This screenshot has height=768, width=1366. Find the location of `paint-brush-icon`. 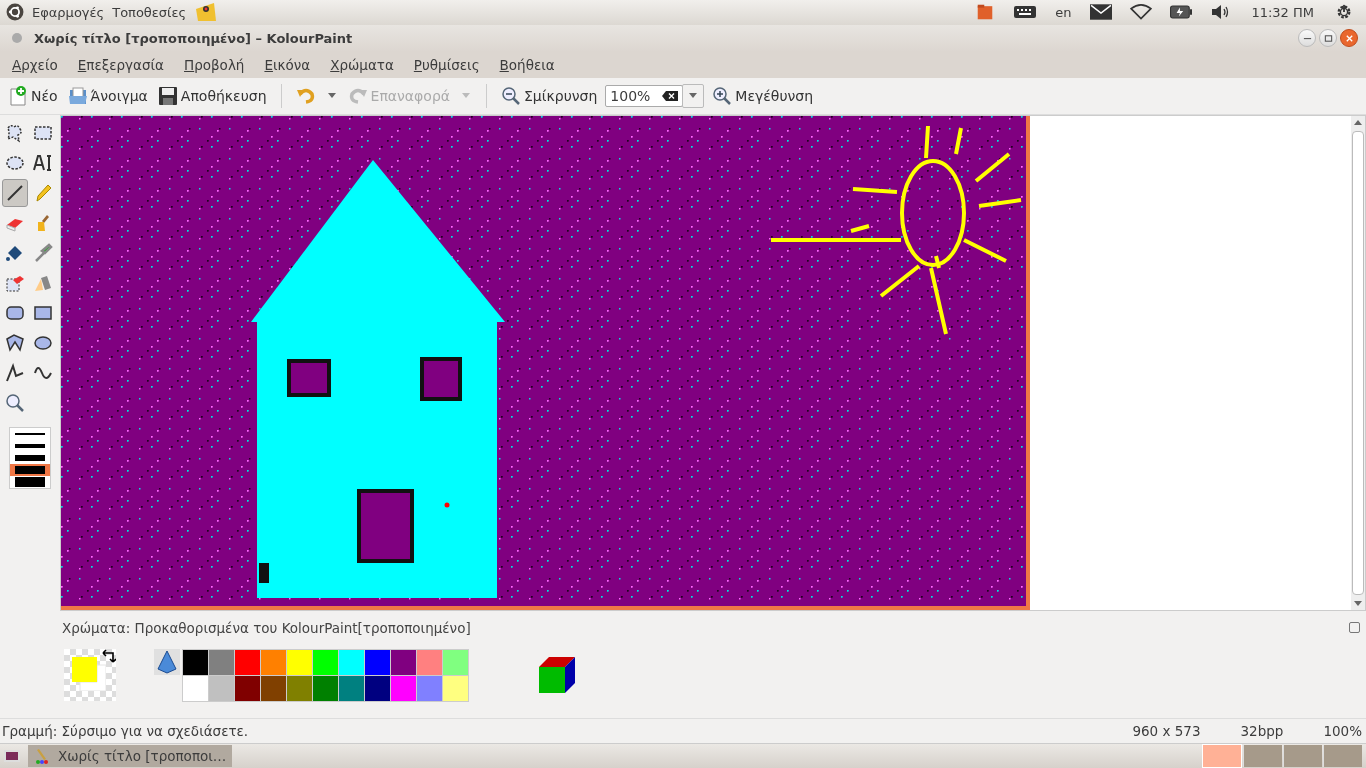

paint-brush-icon is located at coordinates (42, 756).